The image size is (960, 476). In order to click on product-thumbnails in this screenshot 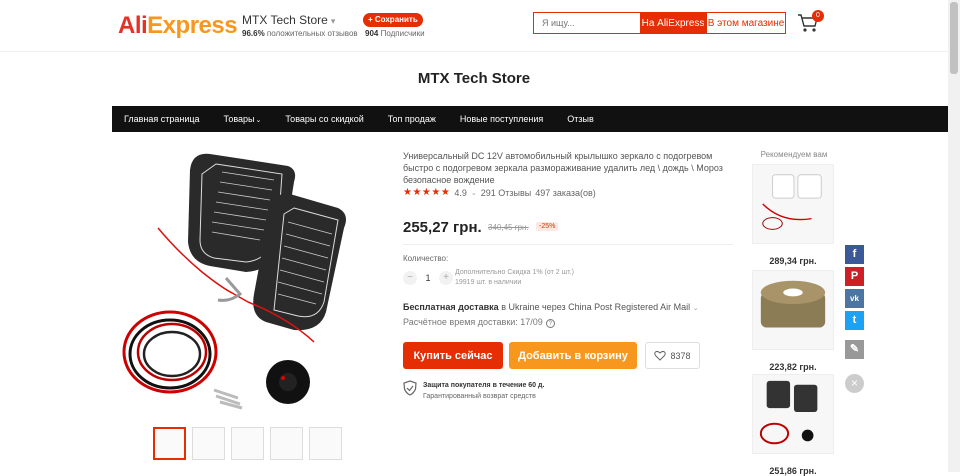, I will do `click(247, 443)`.